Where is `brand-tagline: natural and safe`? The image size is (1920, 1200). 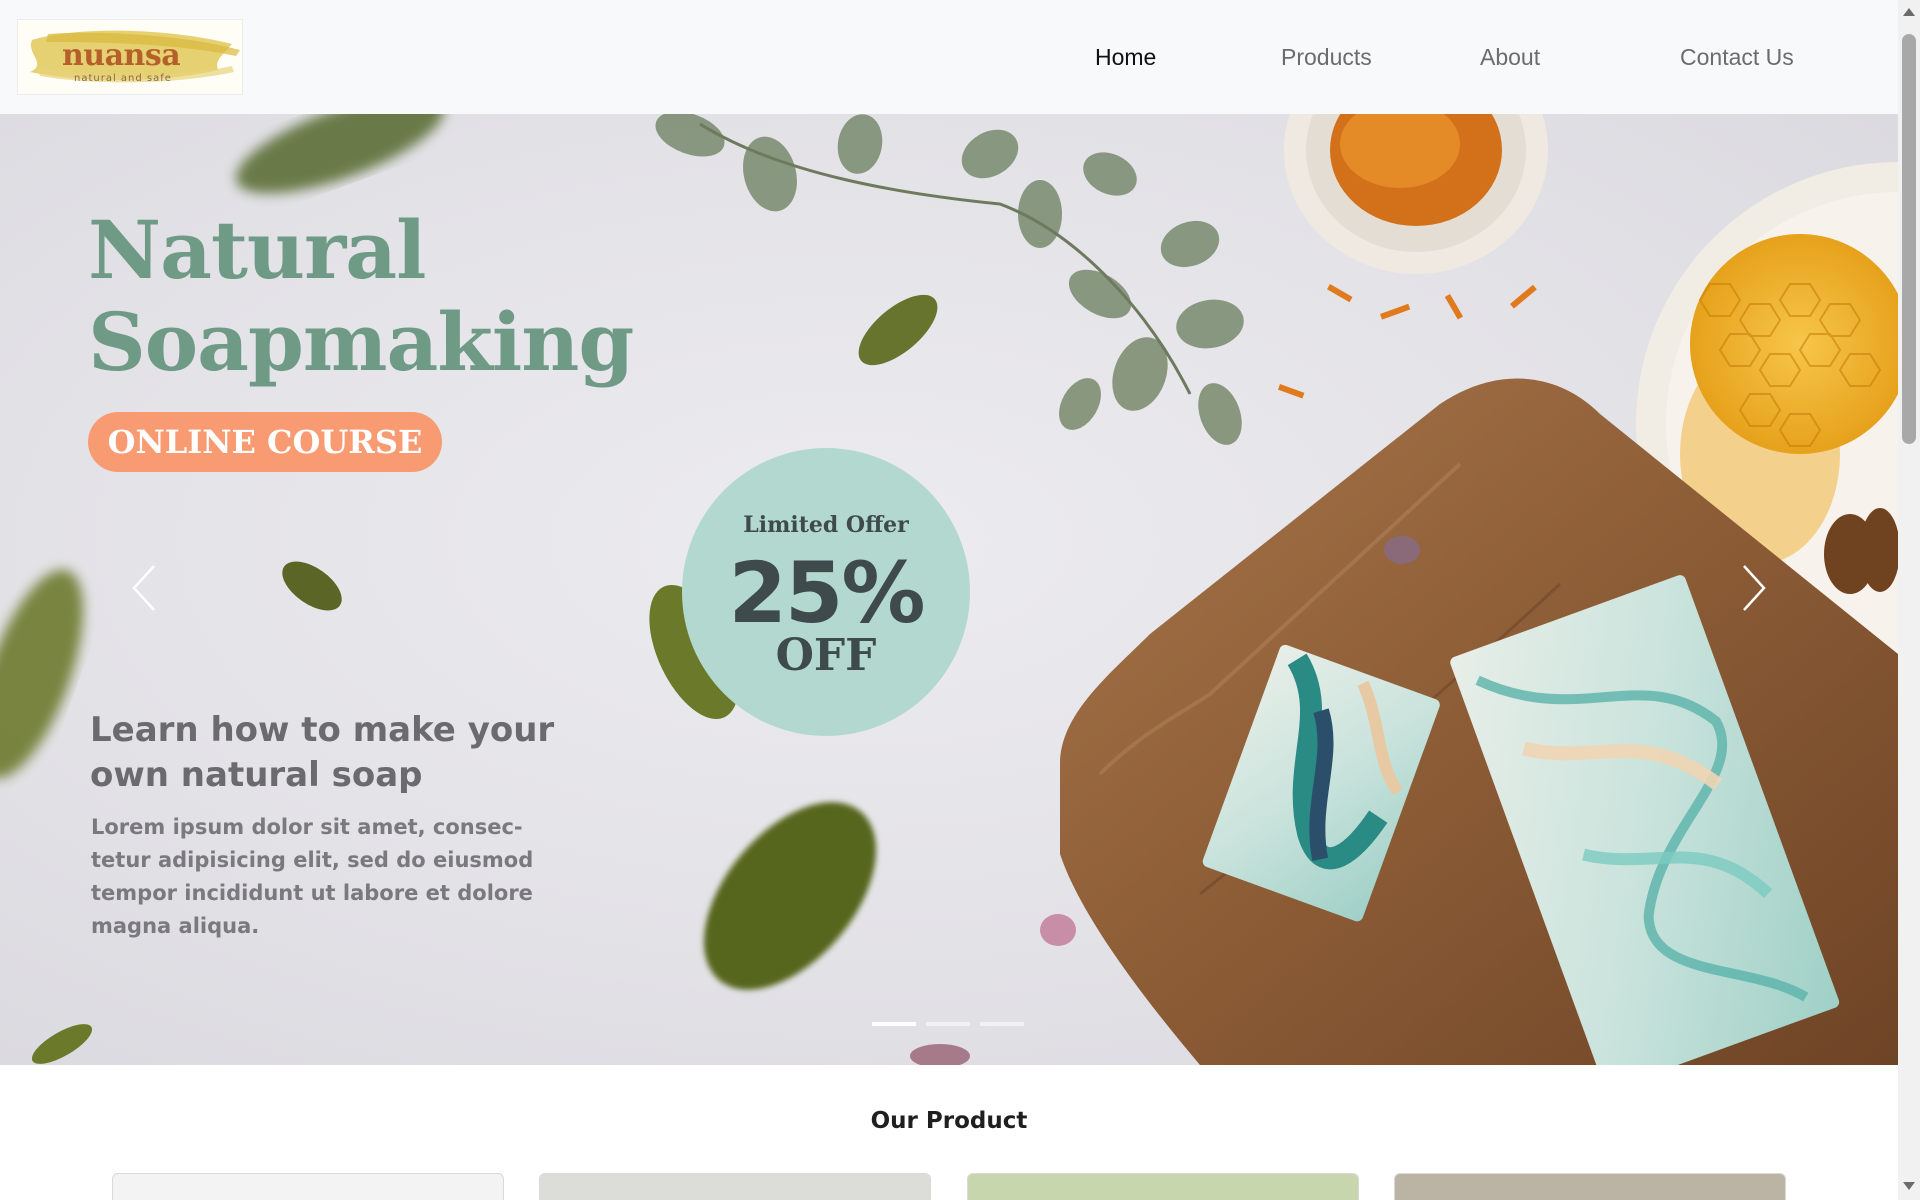 brand-tagline: natural and safe is located at coordinates (123, 78).